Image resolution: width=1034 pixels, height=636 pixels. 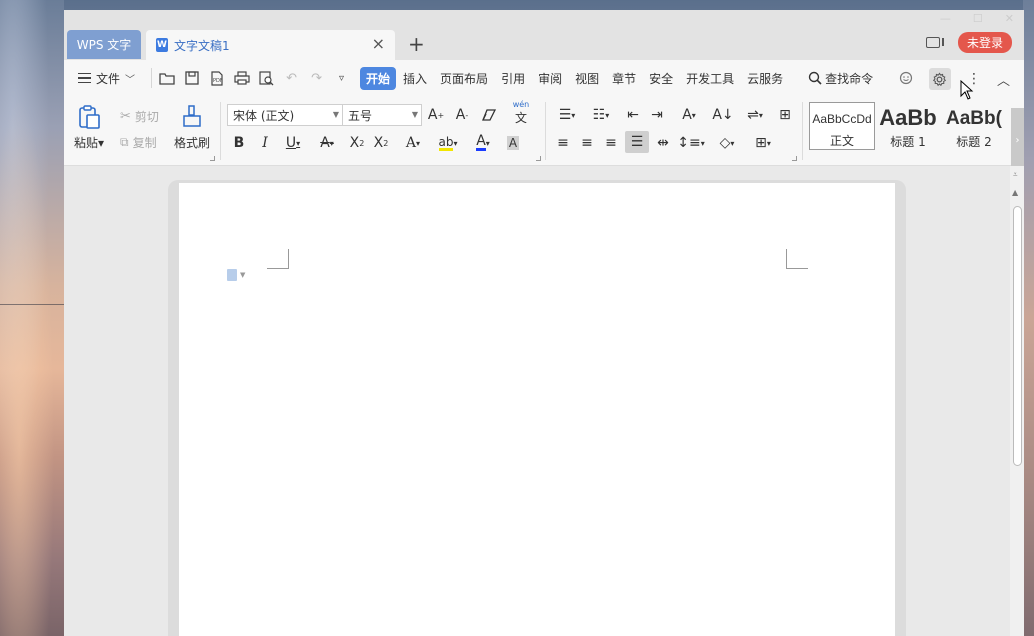 I want to click on clear-format-icon, so click(x=489, y=115).